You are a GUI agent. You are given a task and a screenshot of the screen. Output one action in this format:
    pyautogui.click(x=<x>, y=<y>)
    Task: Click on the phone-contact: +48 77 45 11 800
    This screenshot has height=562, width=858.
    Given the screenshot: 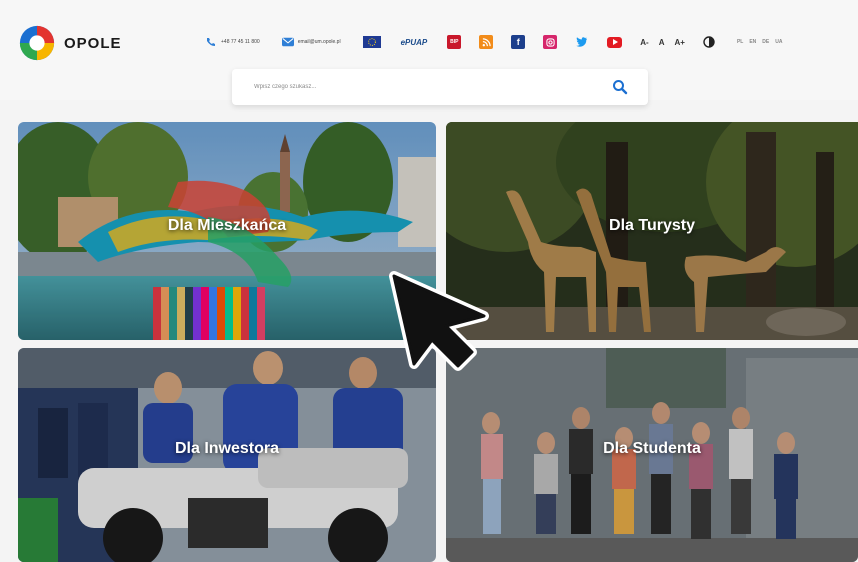 What is the action you would take?
    pyautogui.click(x=232, y=42)
    